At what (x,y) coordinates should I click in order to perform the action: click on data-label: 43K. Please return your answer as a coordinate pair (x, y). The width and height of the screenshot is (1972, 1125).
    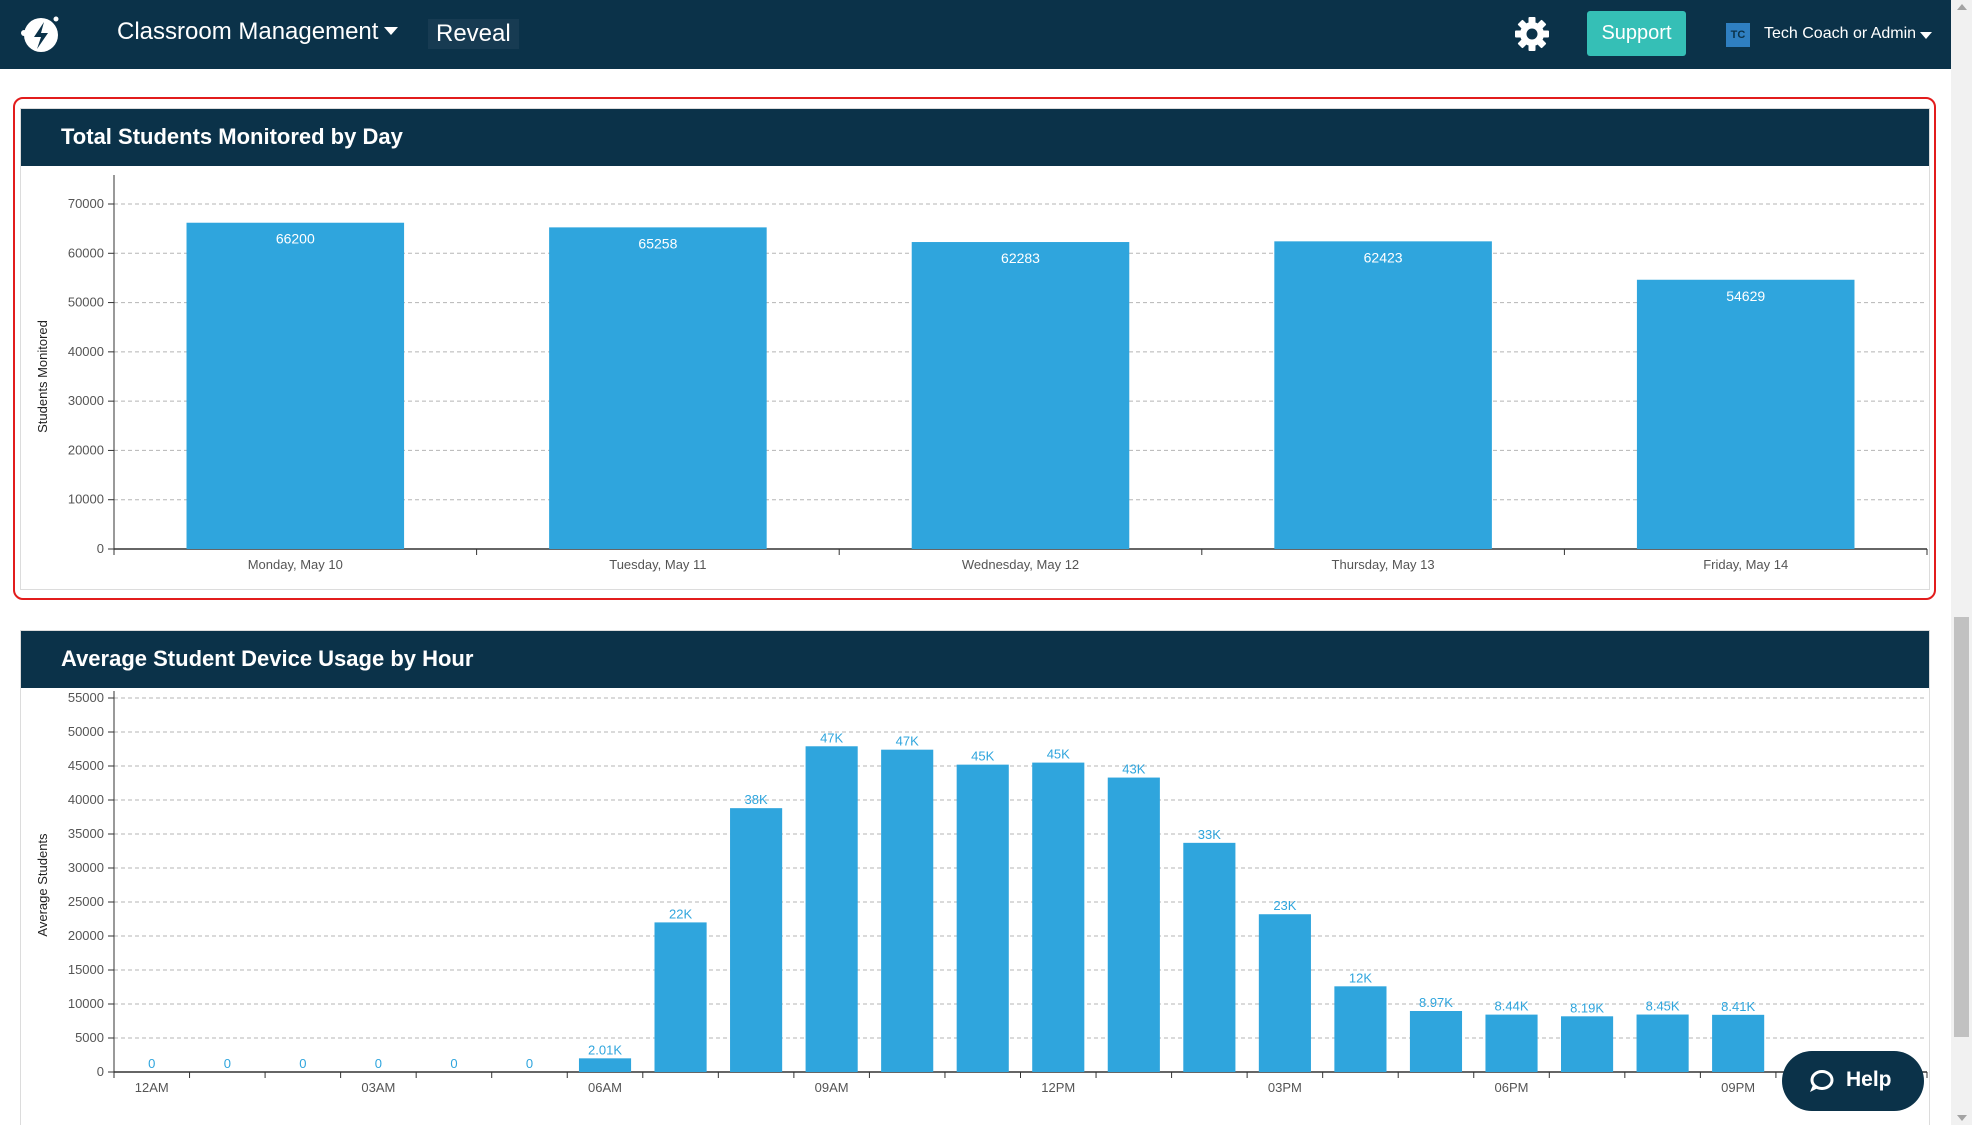
    Looking at the image, I should click on (1133, 769).